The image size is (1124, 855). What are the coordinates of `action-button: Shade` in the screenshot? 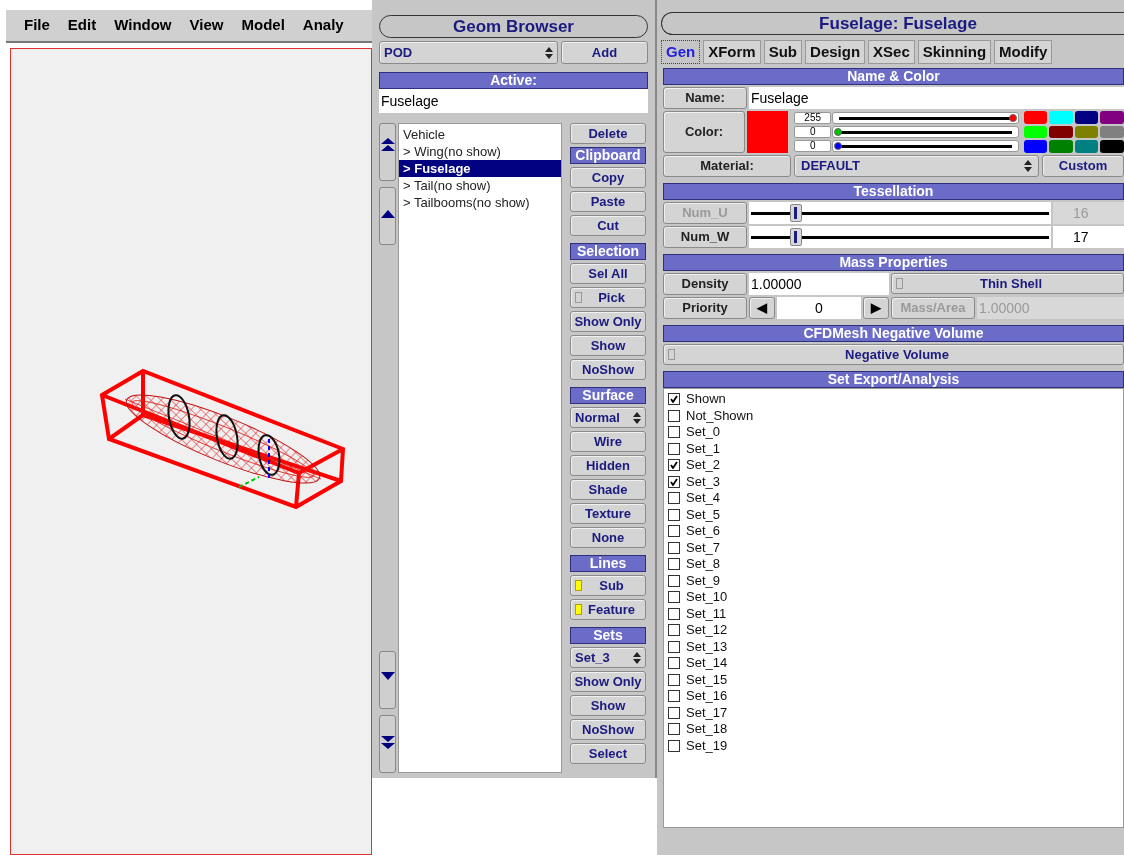 It's located at (608, 489).